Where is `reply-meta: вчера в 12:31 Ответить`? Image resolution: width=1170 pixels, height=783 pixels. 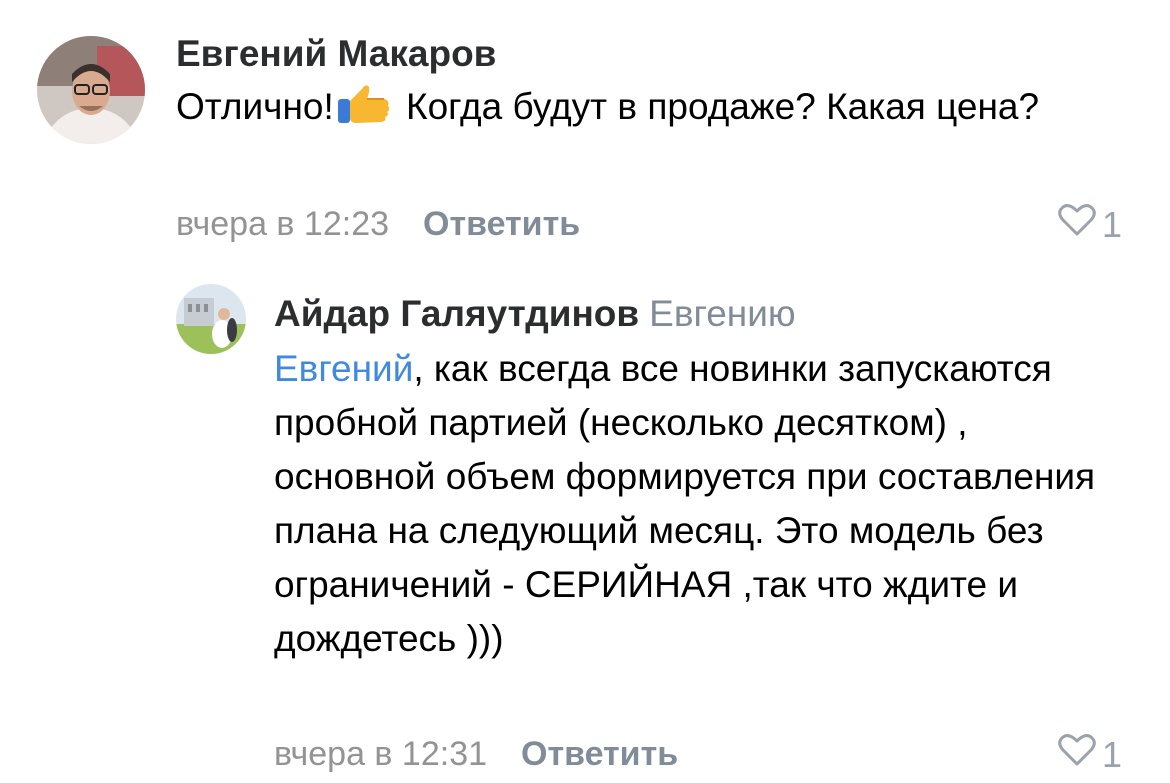
reply-meta: вчера в 12:31 Ответить is located at coordinates (476, 754).